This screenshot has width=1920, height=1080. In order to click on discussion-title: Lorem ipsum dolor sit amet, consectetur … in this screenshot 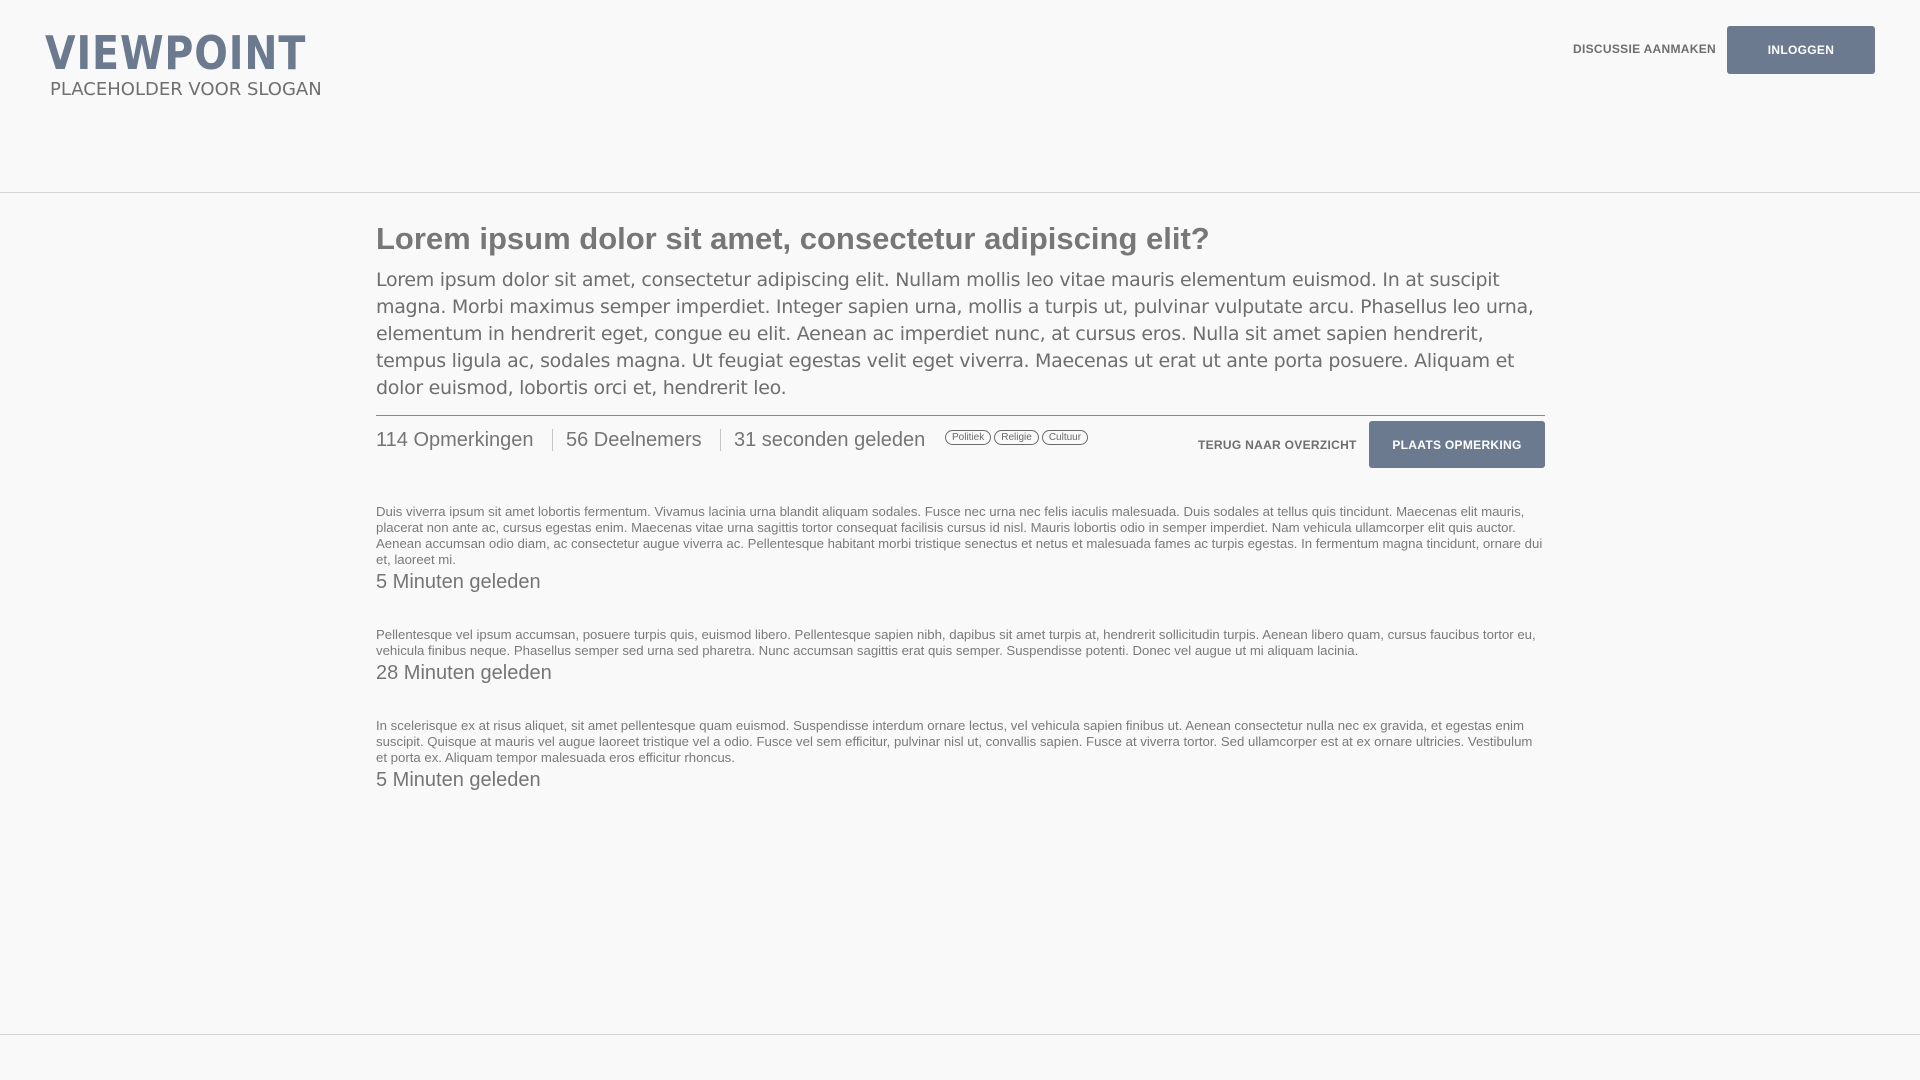, I will do `click(793, 238)`.